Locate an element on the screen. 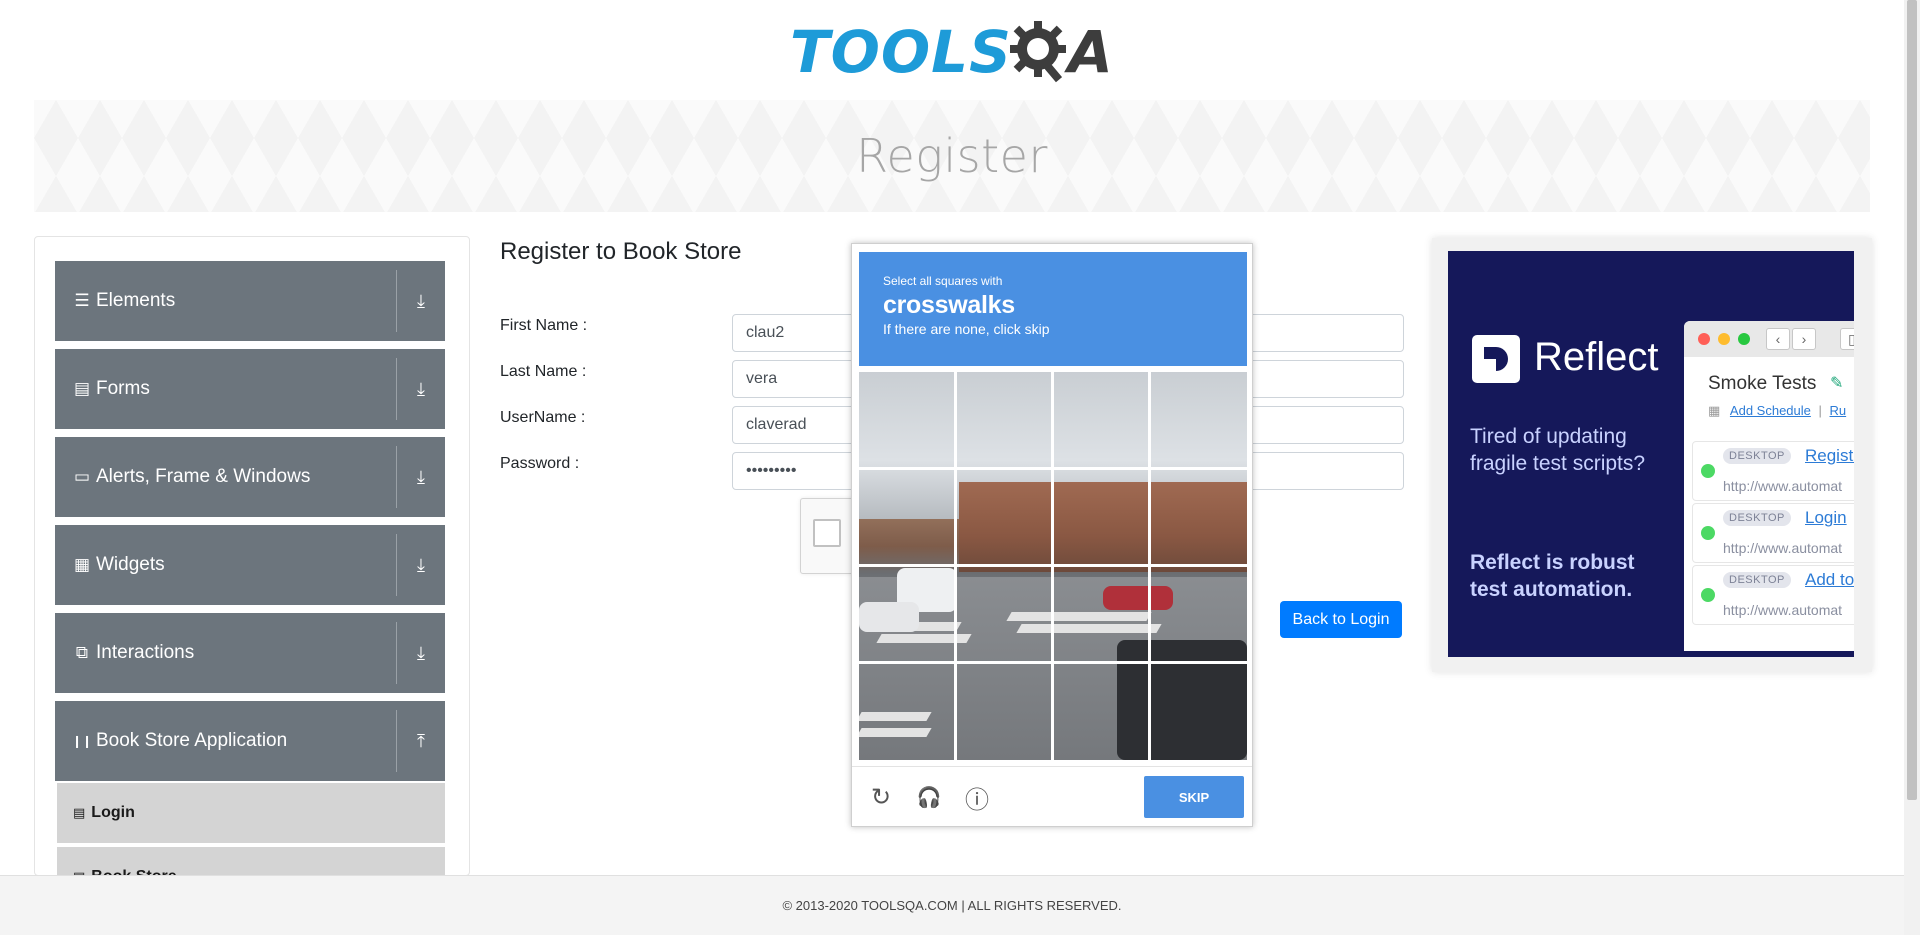  ad-row-name: Login is located at coordinates (1826, 517).